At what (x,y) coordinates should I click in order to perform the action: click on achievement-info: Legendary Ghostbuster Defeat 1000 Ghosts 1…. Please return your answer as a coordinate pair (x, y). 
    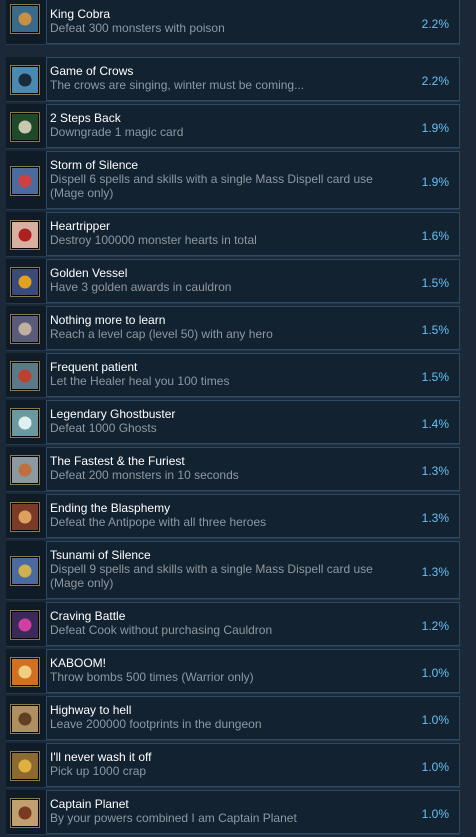
    Looking at the image, I should click on (253, 422).